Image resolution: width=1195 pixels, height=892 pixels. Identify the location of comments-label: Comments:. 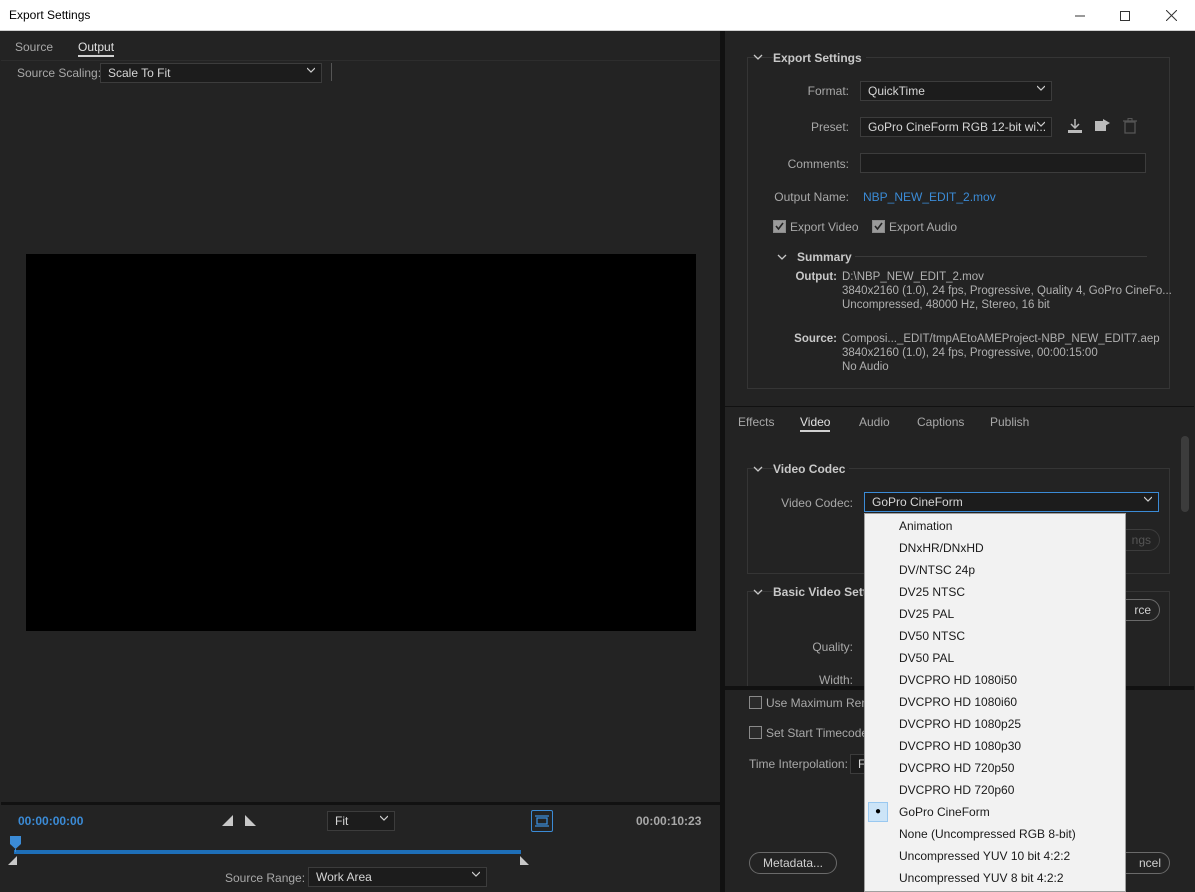
(818, 164).